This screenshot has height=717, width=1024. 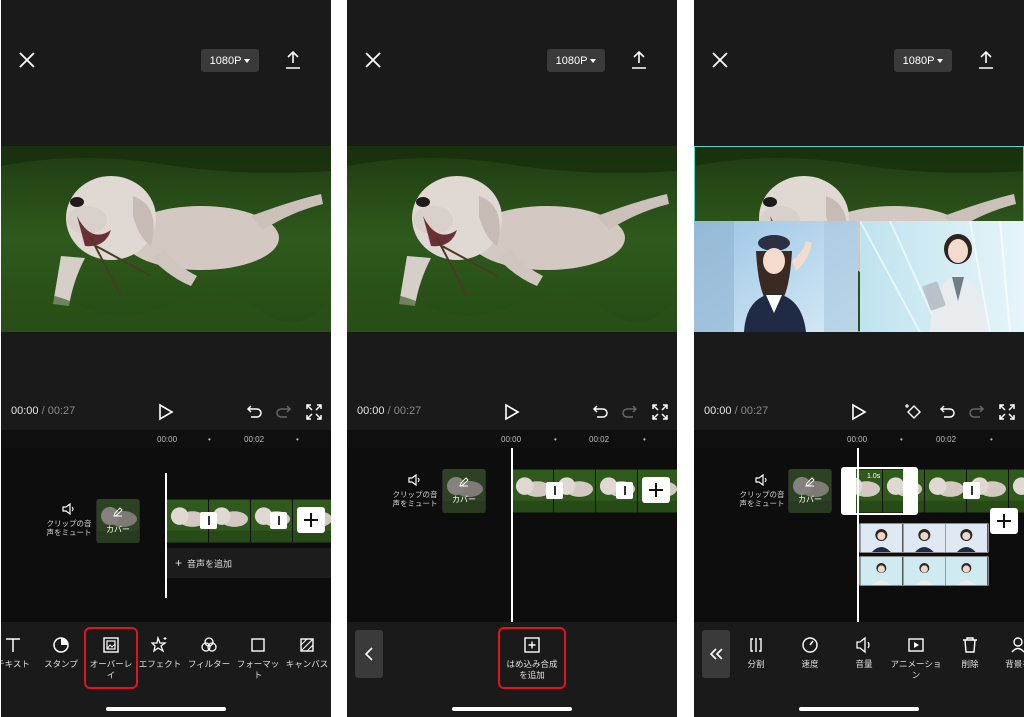 What do you see at coordinates (305, 653) in the screenshot?
I see `tool-canvas: キャンバス` at bounding box center [305, 653].